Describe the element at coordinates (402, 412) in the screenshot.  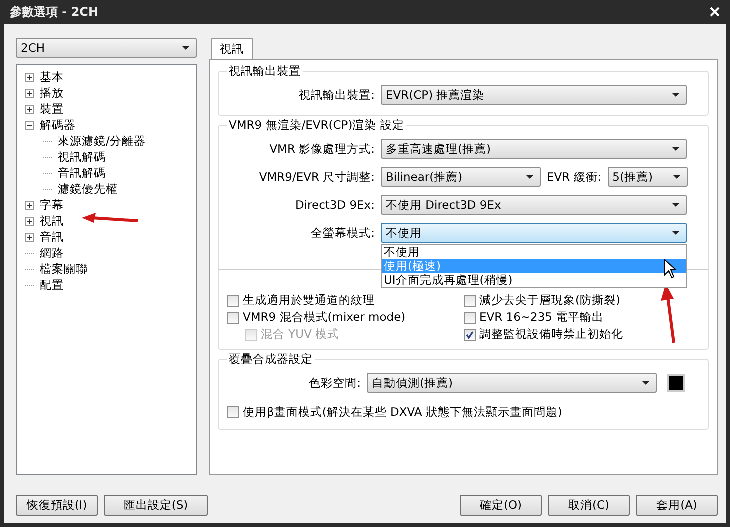
I see `checkbox-label: 使用β畫面模式(解決在某些 DXVA 狀態下無法顯示畫面問題)` at that location.